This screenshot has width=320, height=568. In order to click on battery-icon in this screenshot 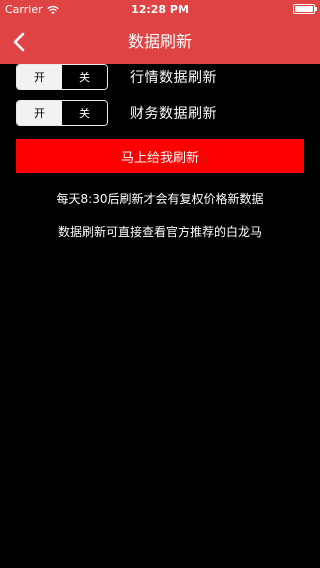, I will do `click(305, 9)`.